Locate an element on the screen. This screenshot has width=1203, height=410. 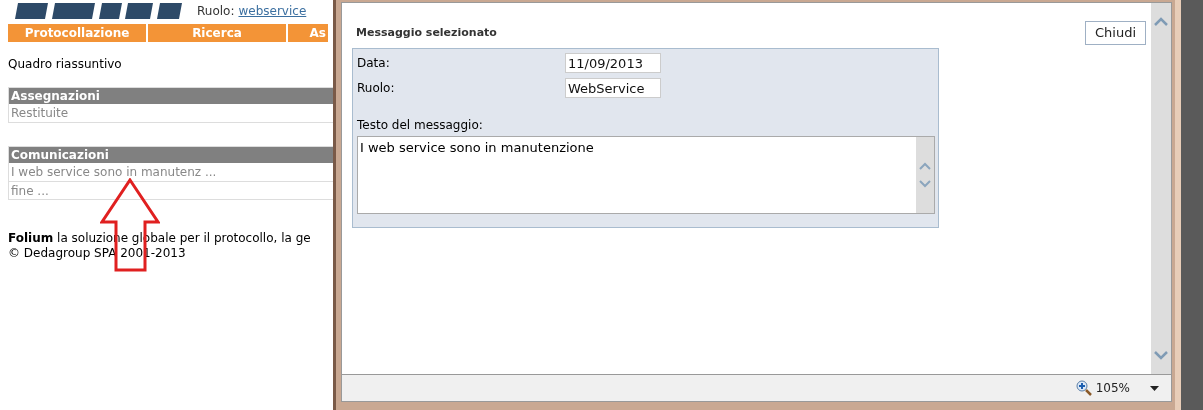
dropdown-icon is located at coordinates (1154, 388).